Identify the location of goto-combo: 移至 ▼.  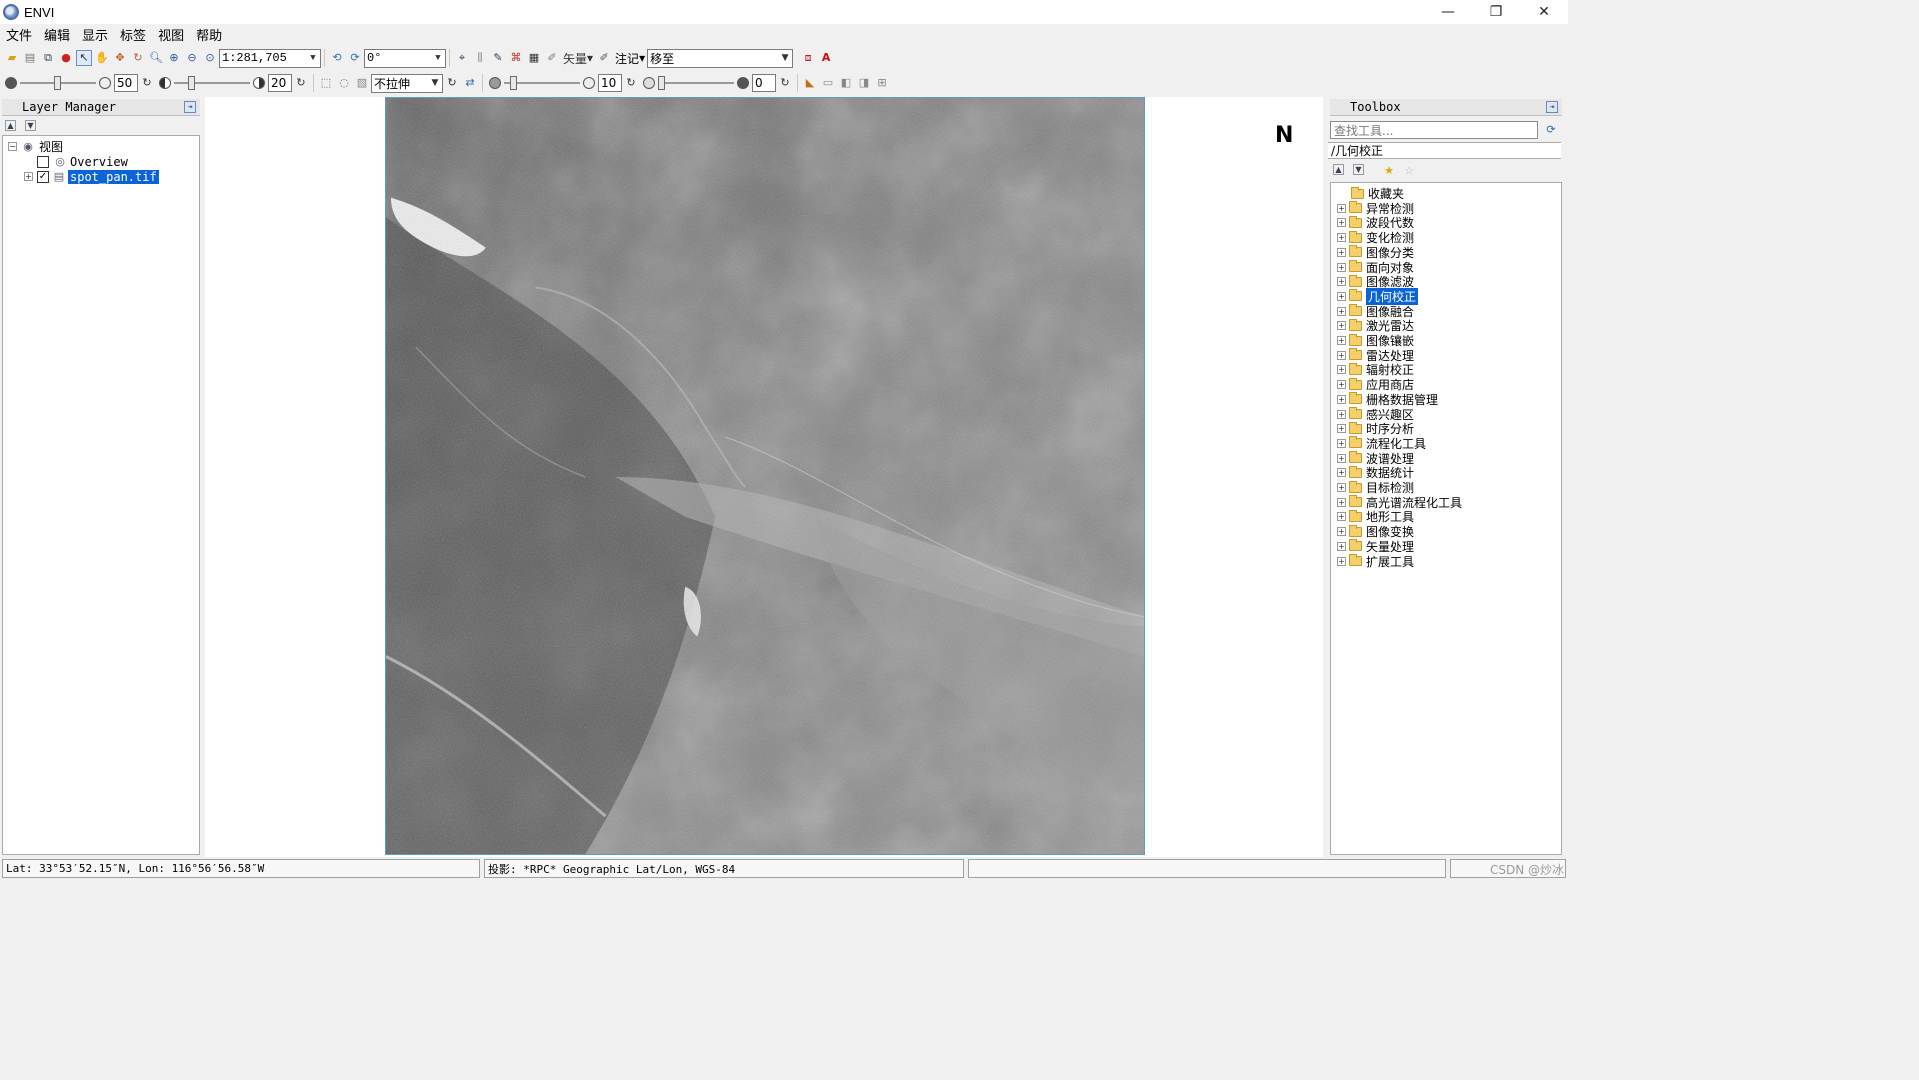
(720, 58).